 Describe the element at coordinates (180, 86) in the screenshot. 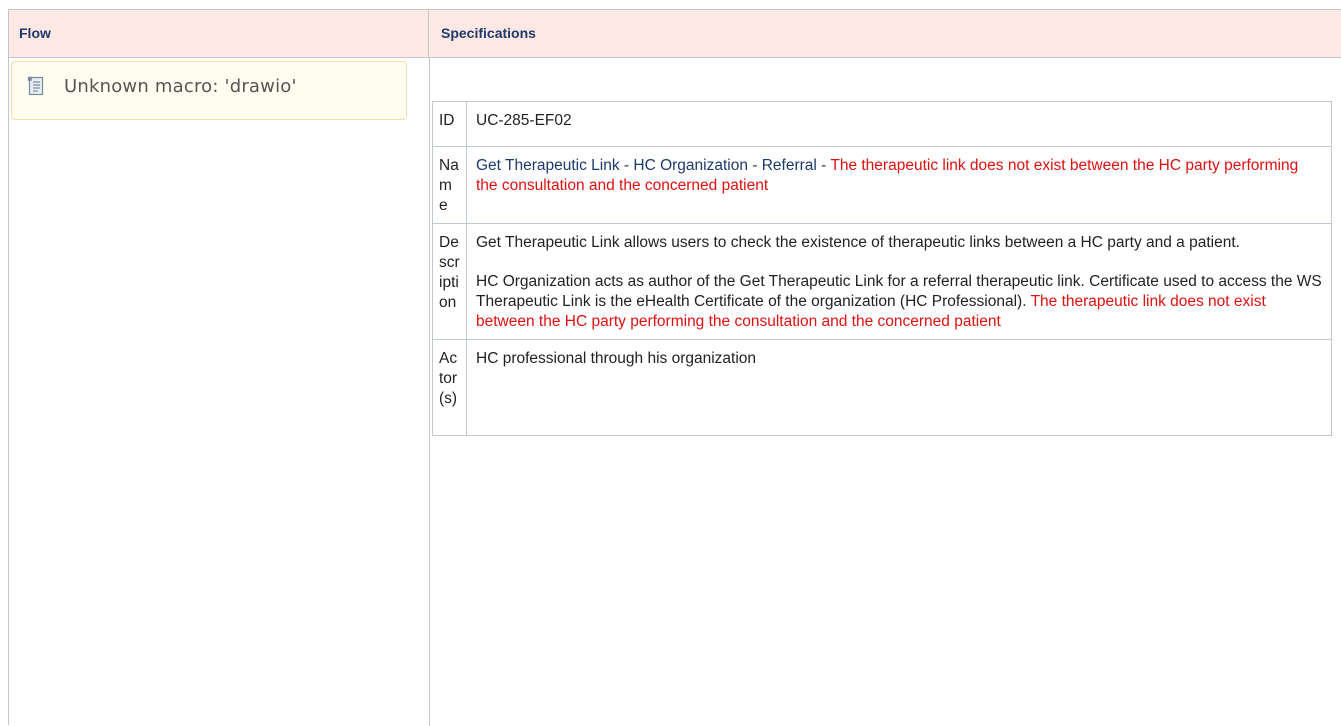

I see `macro-message: Unknown macro: 'drawio'` at that location.